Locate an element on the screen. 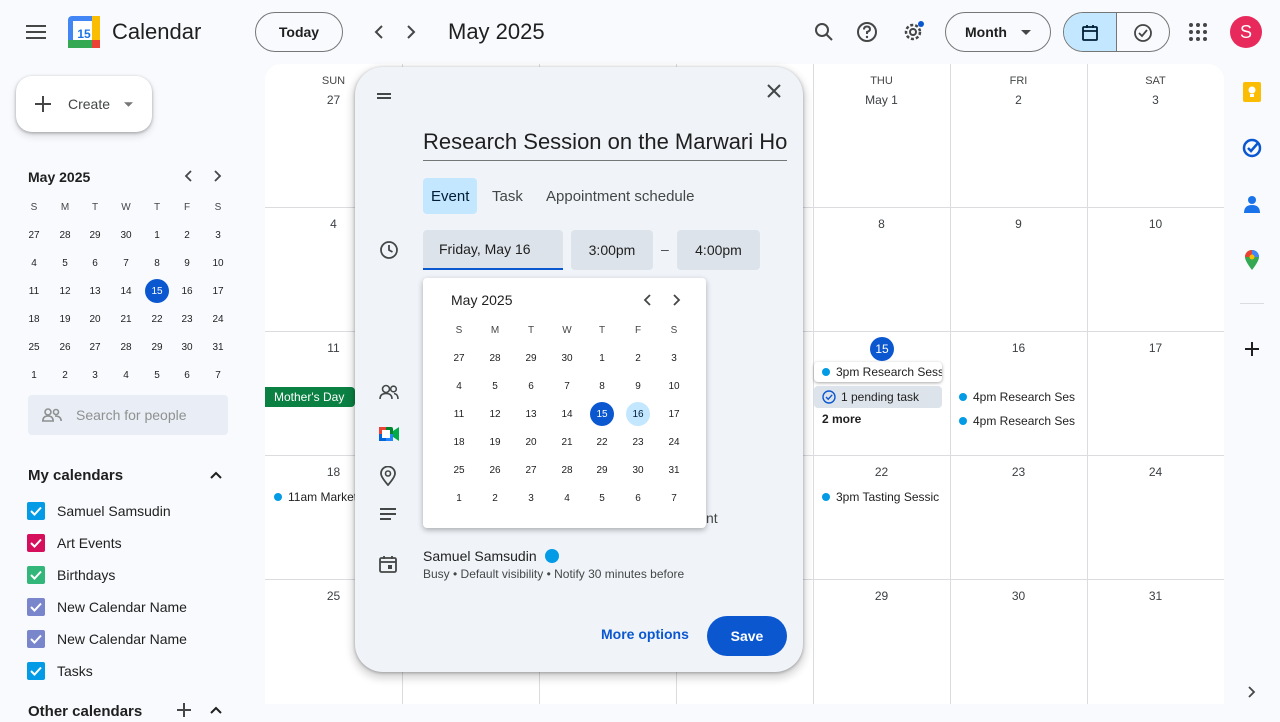 This screenshot has width=1280, height=722. search-people-input: Search for people is located at coordinates (128, 415).